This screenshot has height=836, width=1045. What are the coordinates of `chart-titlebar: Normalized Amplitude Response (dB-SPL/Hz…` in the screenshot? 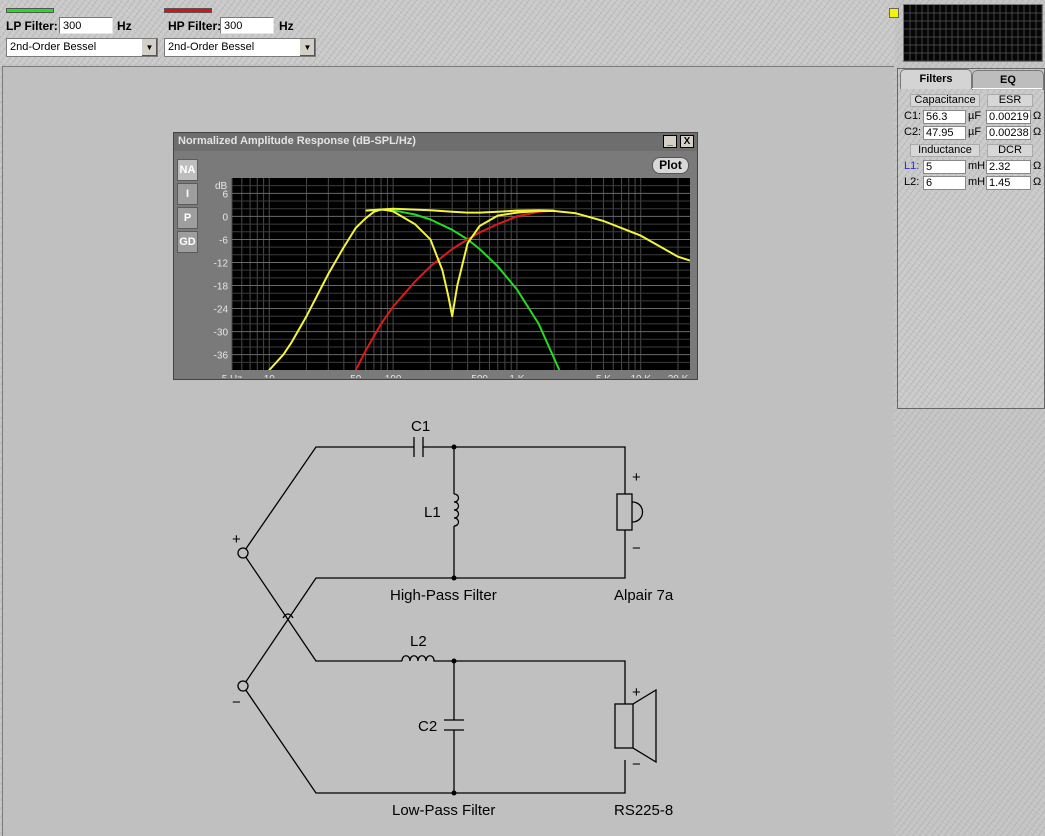 It's located at (435, 142).